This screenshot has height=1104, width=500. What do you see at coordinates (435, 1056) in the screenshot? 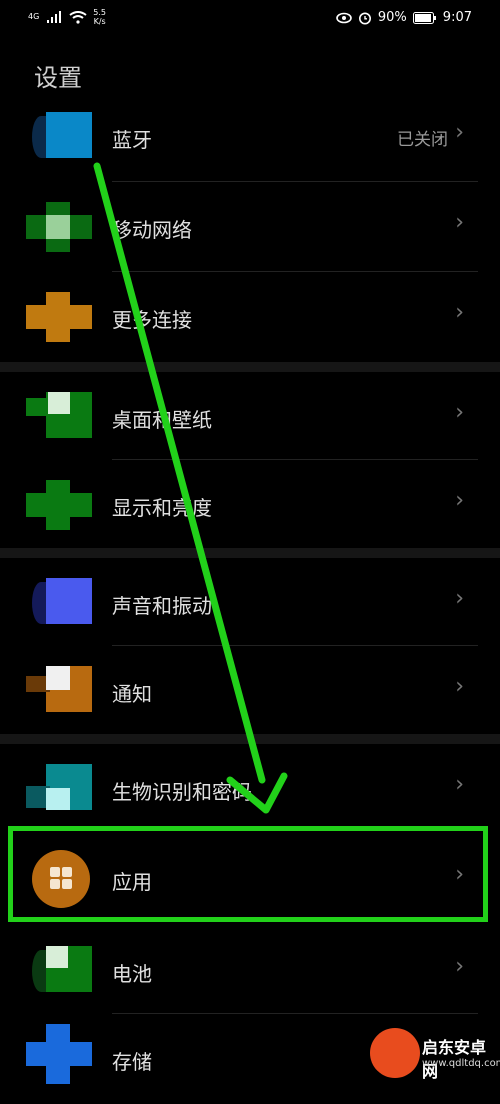
I see `watermark-logo: 启东安卓网 www.qdltdq.com` at bounding box center [435, 1056].